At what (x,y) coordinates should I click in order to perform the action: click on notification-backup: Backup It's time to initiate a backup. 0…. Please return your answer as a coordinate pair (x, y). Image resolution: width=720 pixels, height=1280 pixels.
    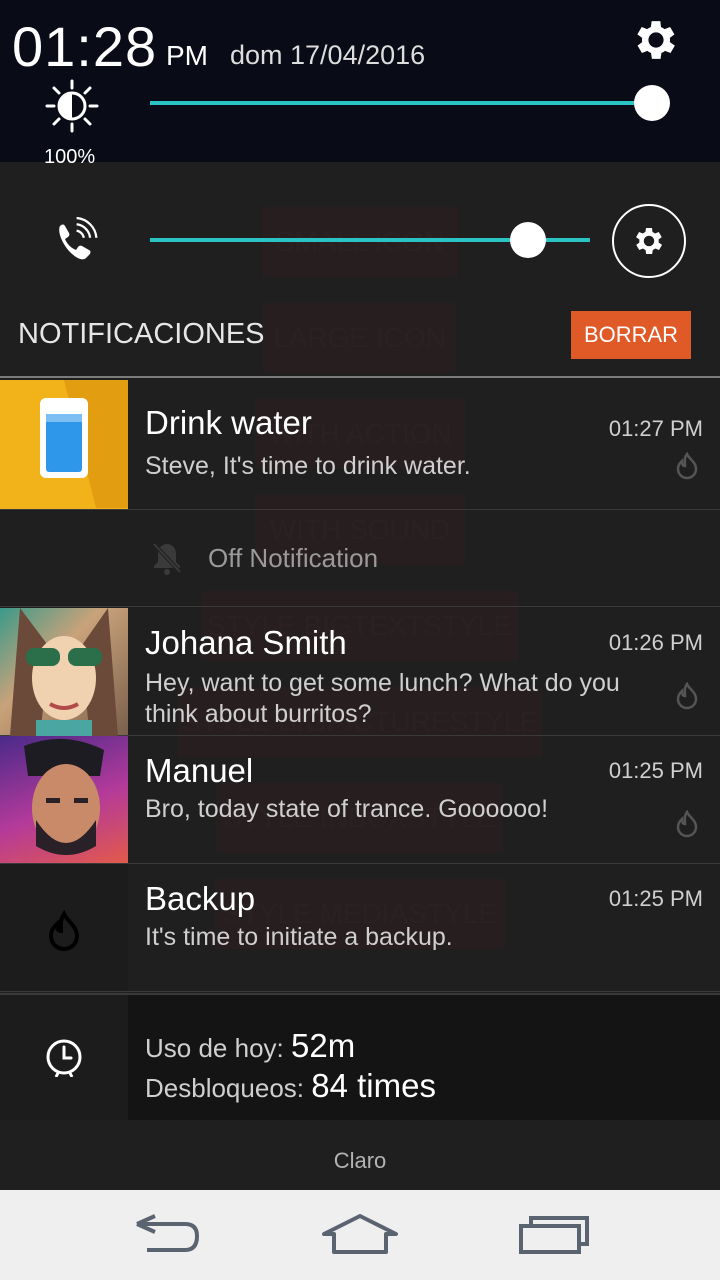
    Looking at the image, I should click on (360, 928).